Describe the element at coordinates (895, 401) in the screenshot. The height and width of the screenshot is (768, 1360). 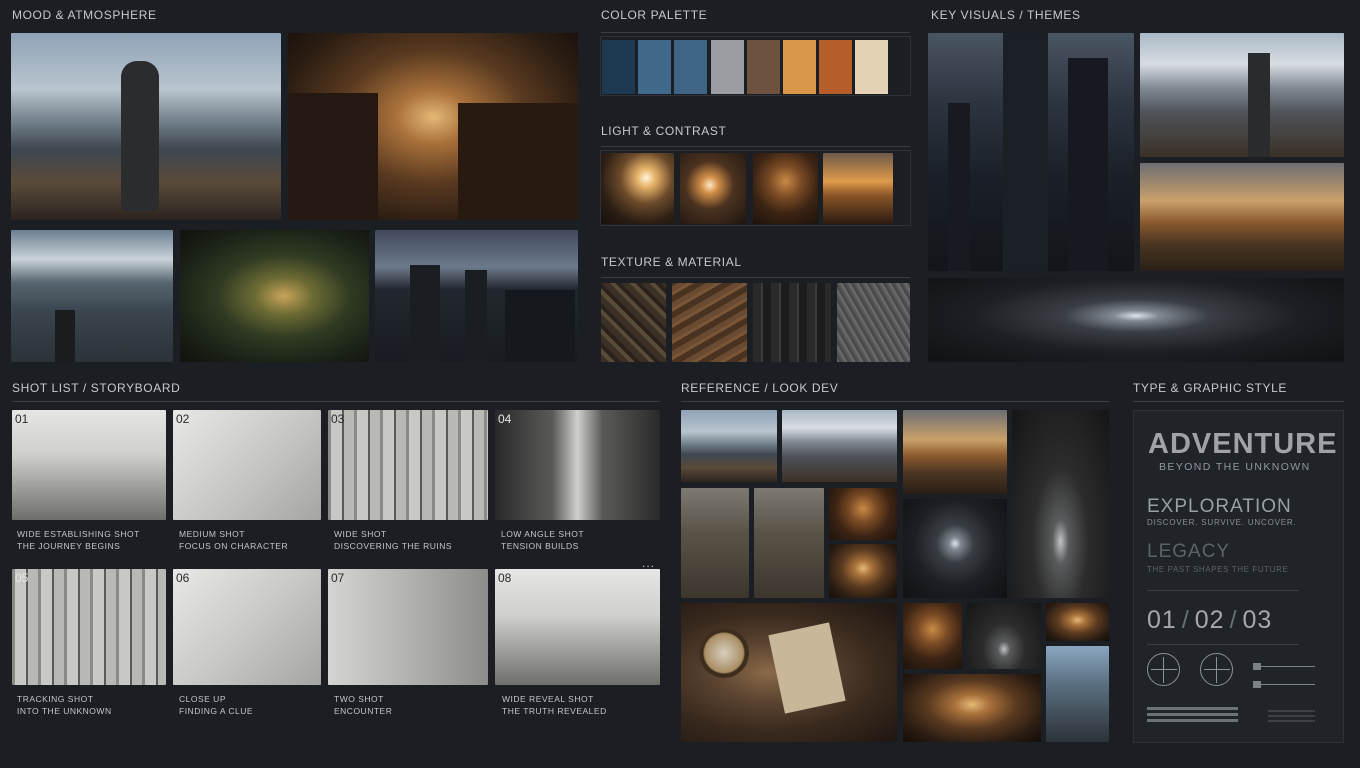
I see `reference-divider` at that location.